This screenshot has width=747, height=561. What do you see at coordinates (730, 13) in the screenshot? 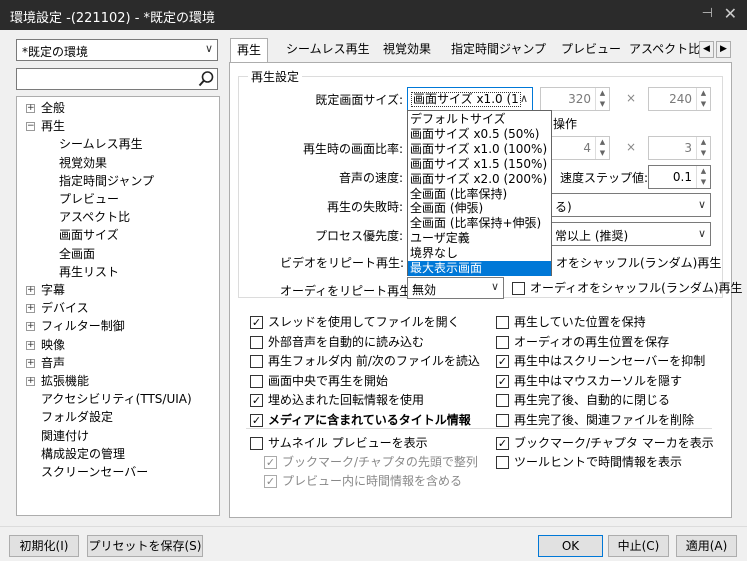
I see `close-icon: ✕` at bounding box center [730, 13].